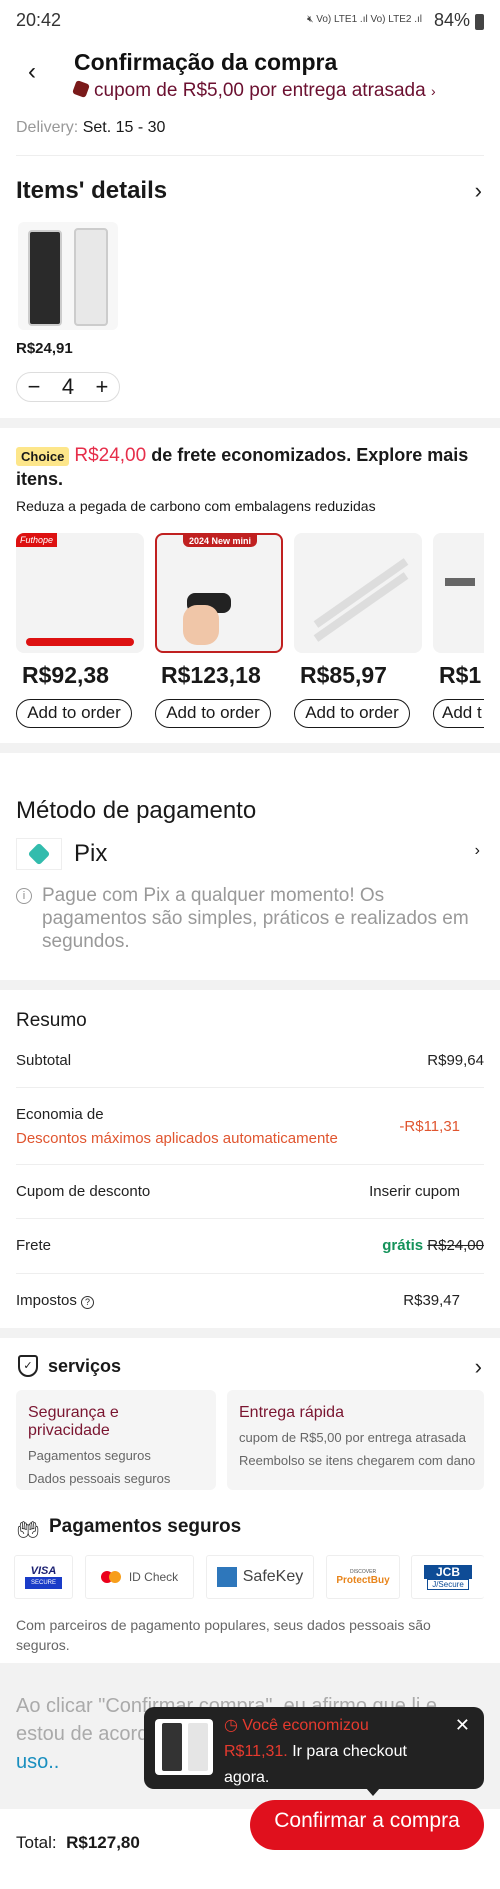  I want to click on services-title: serviços, so click(85, 1366).